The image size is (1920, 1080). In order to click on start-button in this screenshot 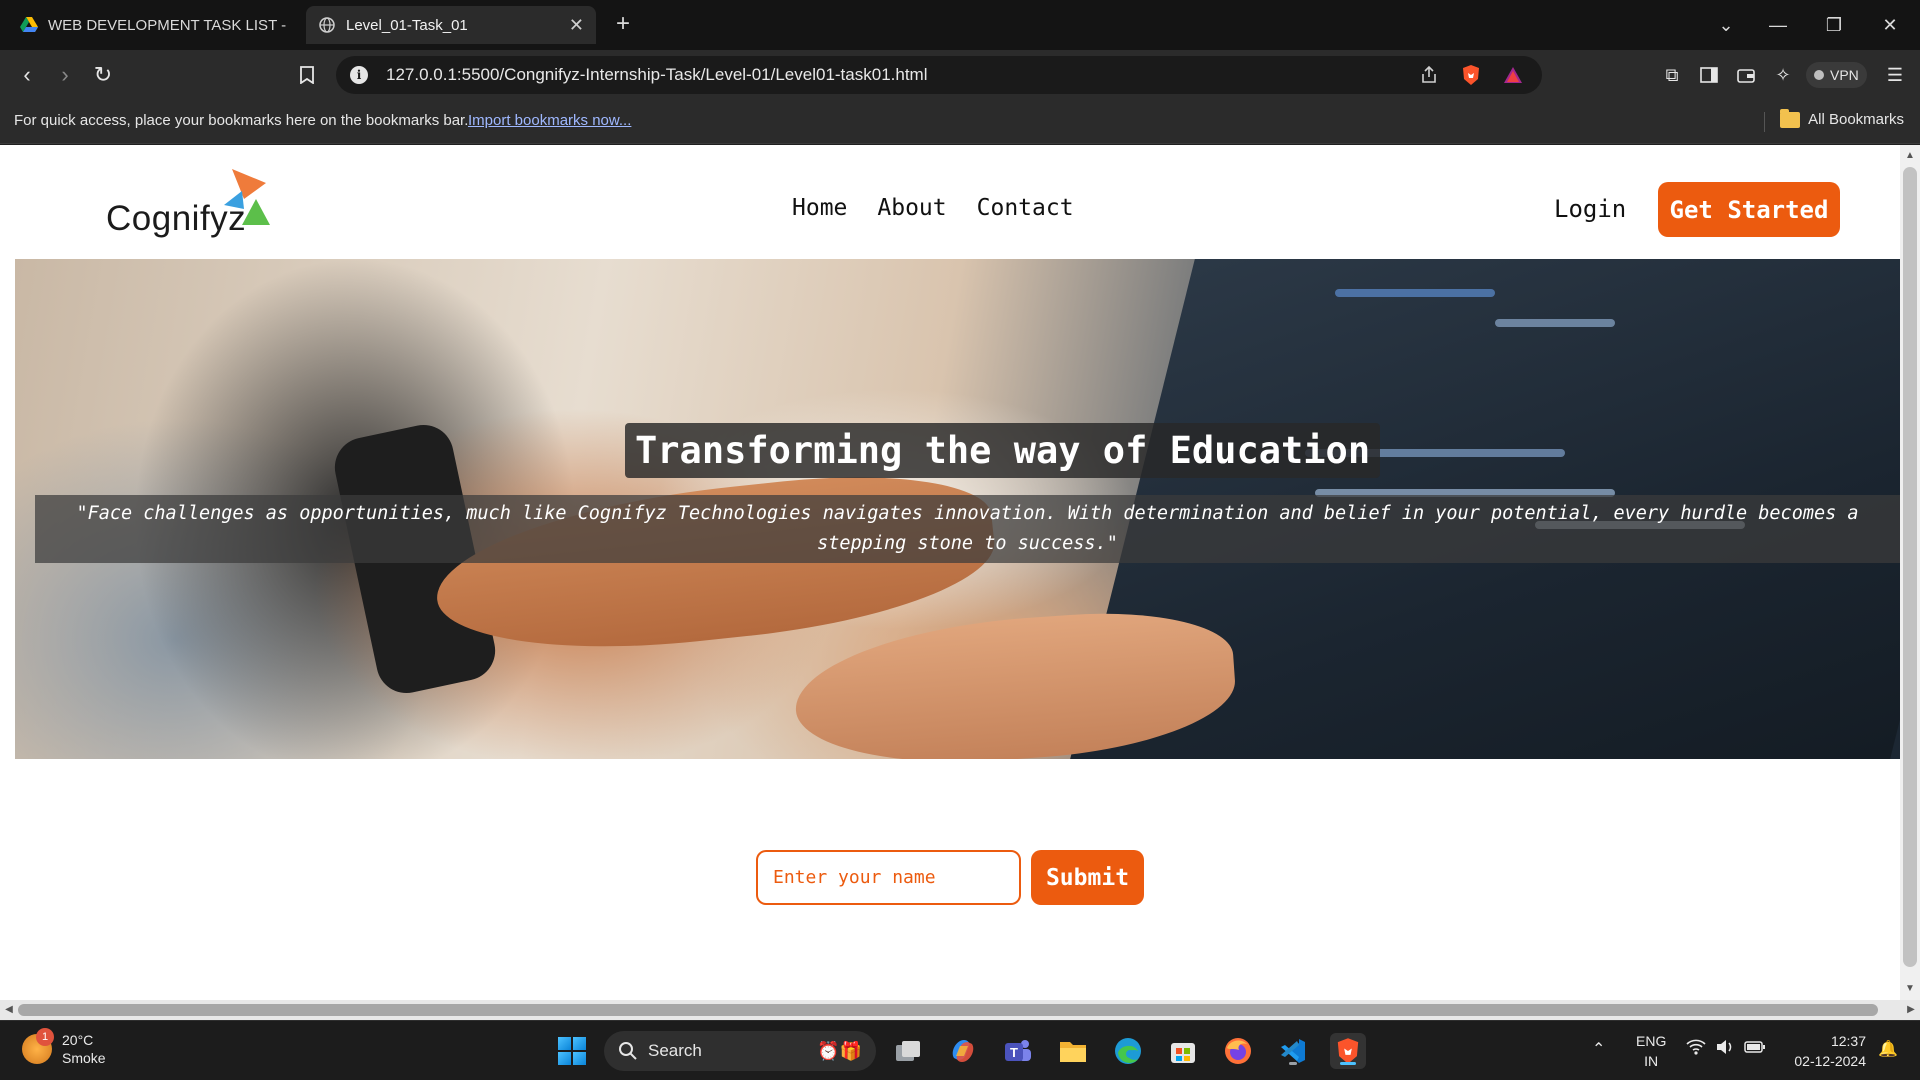, I will do `click(572, 1051)`.